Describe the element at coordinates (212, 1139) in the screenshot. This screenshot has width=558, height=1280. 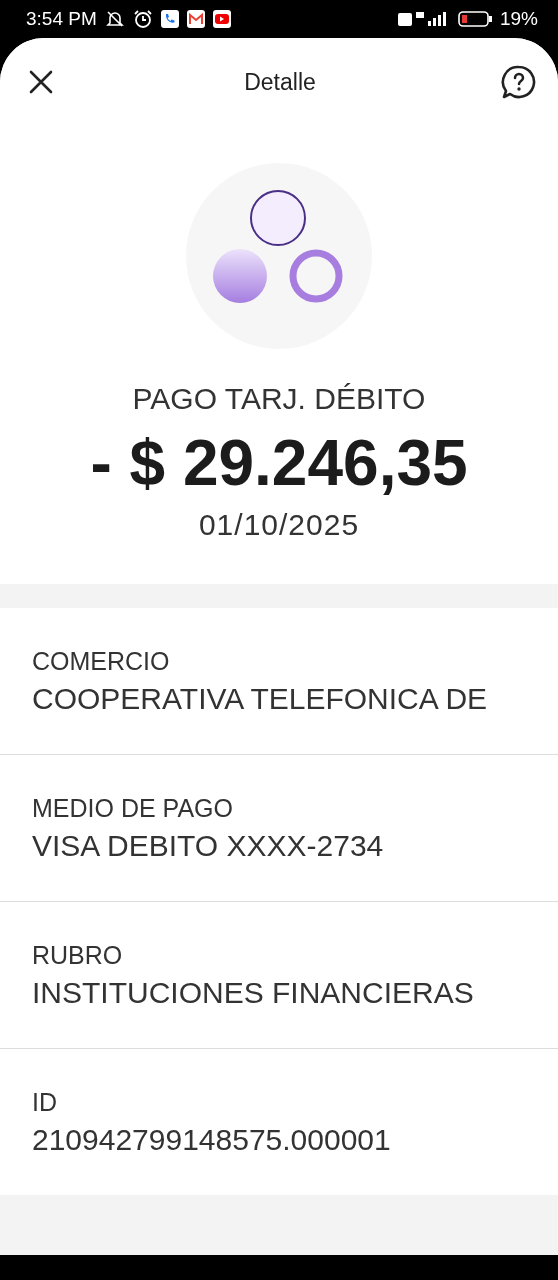
I see `detail-value: 210942799148575.000001` at that location.